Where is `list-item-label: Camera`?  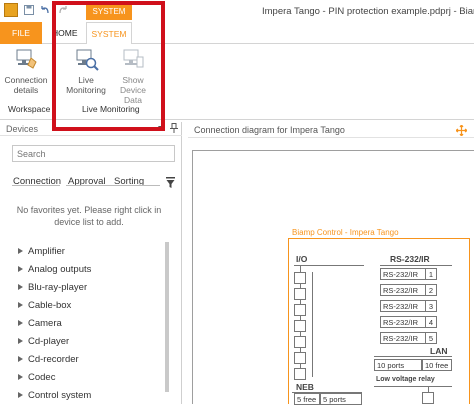 list-item-label: Camera is located at coordinates (45, 323).